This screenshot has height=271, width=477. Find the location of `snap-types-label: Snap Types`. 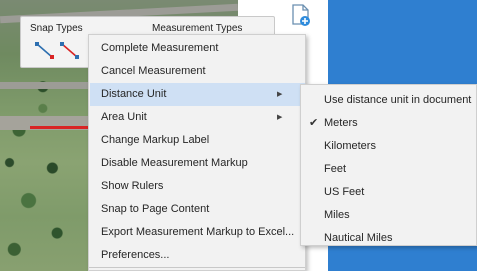

snap-types-label: Snap Types is located at coordinates (56, 28).